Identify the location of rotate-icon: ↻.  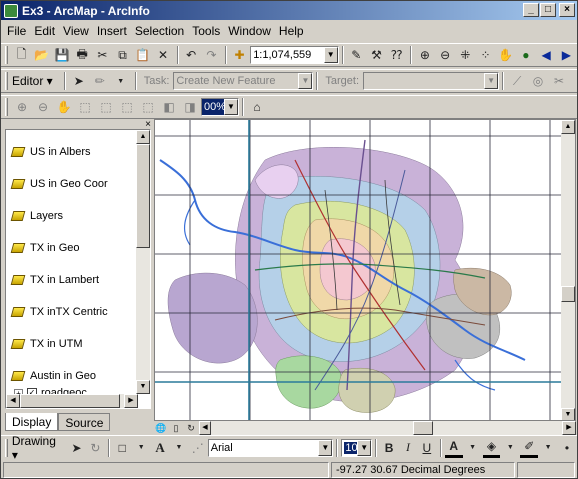
(95, 448).